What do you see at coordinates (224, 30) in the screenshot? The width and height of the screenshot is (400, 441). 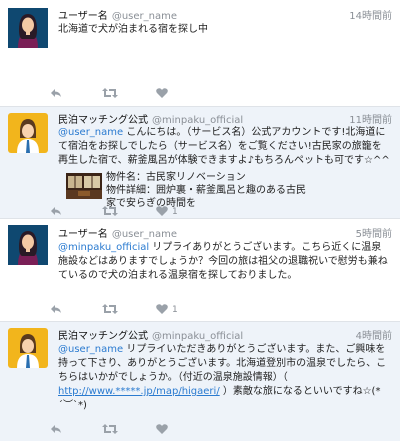 I see `tweet-text: 北海道で犬が泊まれる宿を探し中` at bounding box center [224, 30].